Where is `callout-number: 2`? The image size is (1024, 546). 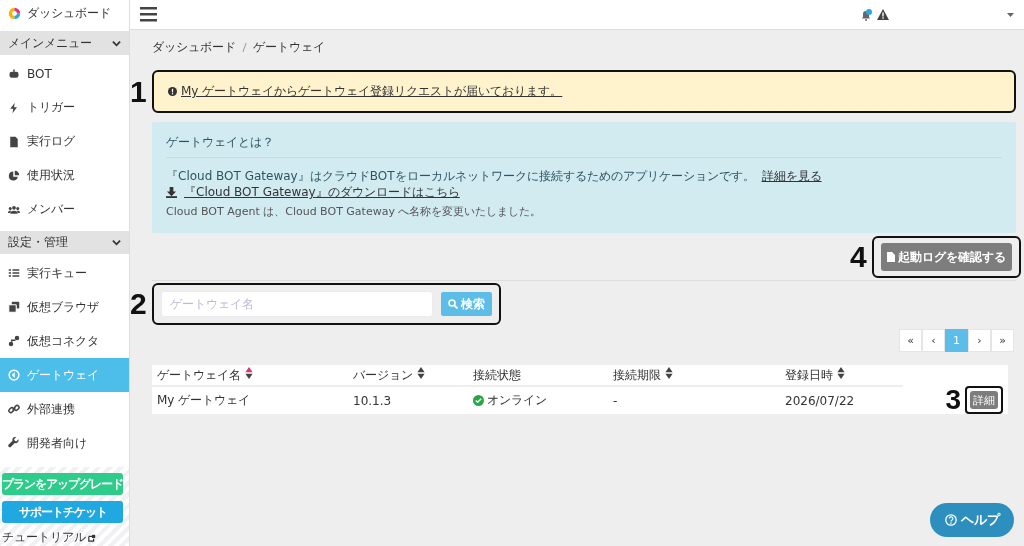 callout-number: 2 is located at coordinates (139, 304).